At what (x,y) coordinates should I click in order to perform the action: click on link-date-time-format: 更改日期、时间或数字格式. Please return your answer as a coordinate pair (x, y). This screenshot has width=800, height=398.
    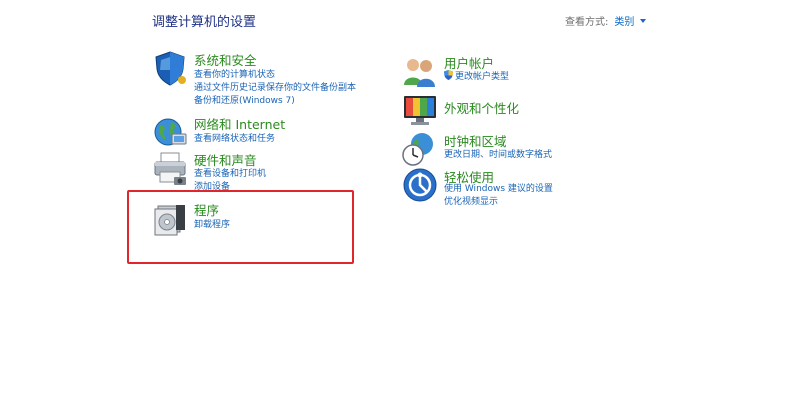
    Looking at the image, I should click on (498, 153).